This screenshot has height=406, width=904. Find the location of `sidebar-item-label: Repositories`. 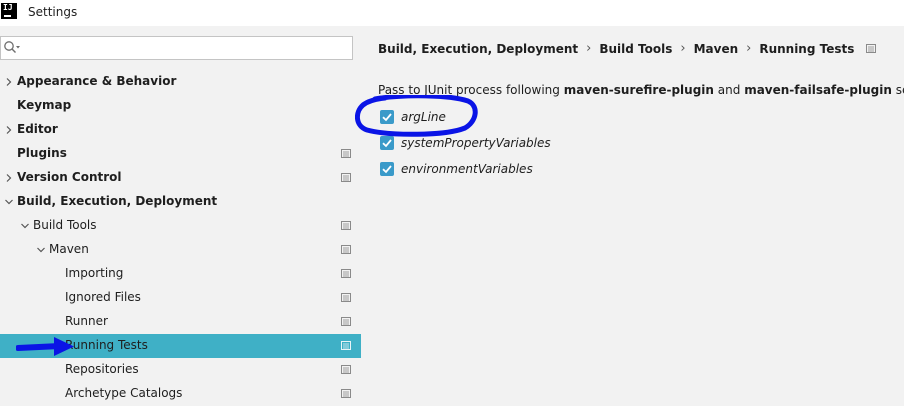

sidebar-item-label: Repositories is located at coordinates (102, 369).